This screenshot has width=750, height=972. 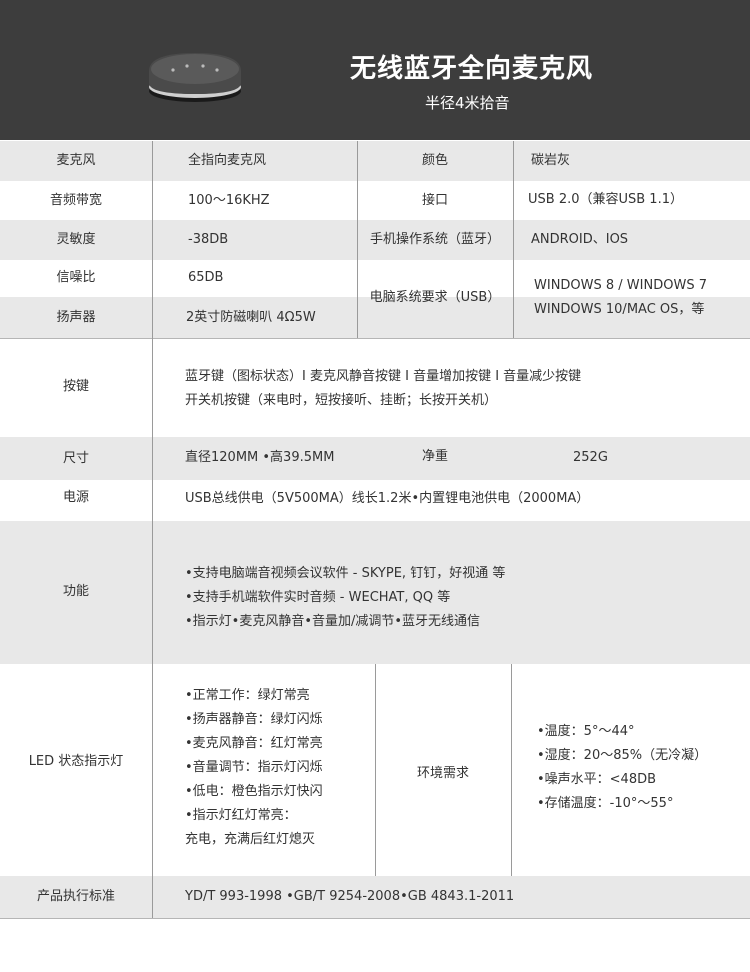 What do you see at coordinates (75, 591) in the screenshot?
I see `spec-label-function: 功能` at bounding box center [75, 591].